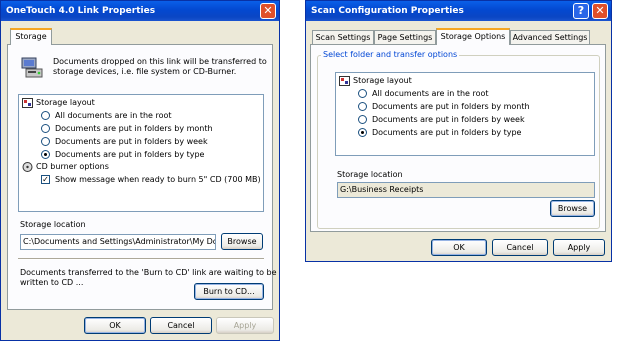 Image resolution: width=626 pixels, height=341 pixels. I want to click on right-title-bar: Scan Configuration Properties, so click(458, 11).